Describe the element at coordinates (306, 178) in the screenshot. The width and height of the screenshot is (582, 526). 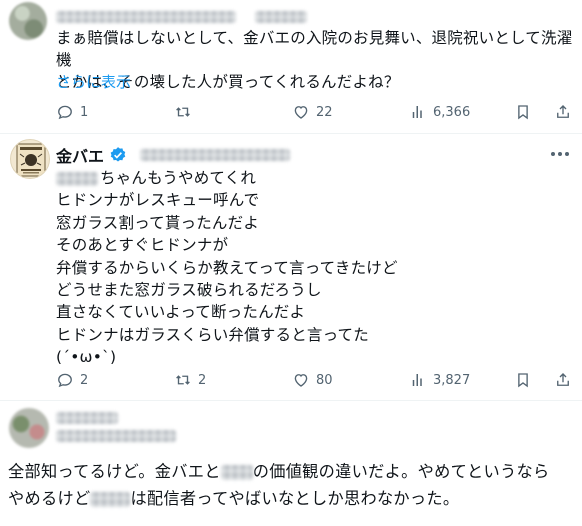
I see `tweet-text-line: ちゃんもうやめてくれ` at that location.